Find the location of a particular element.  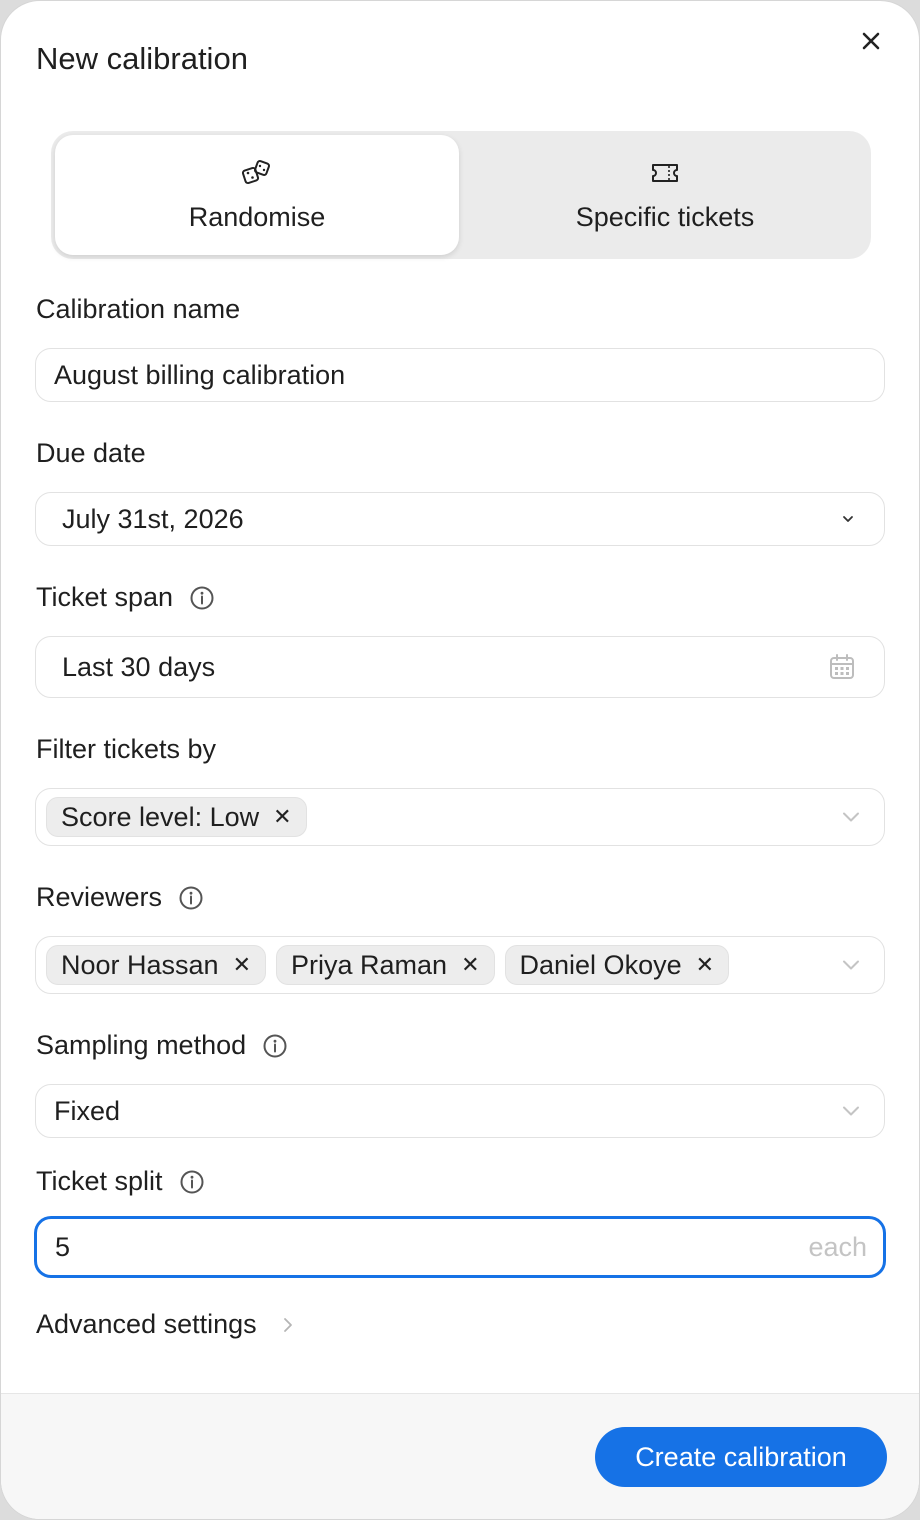

ticket-span-picker: Last 30 days is located at coordinates (460, 667).